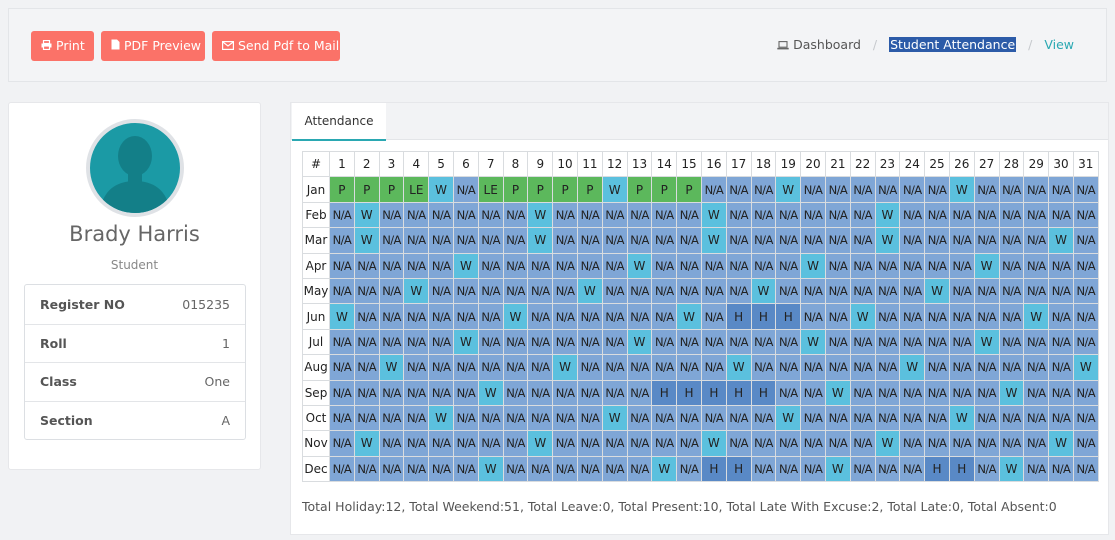 This screenshot has height=540, width=1115. Describe the element at coordinates (316, 469) in the screenshot. I see `month-label: Dec` at that location.